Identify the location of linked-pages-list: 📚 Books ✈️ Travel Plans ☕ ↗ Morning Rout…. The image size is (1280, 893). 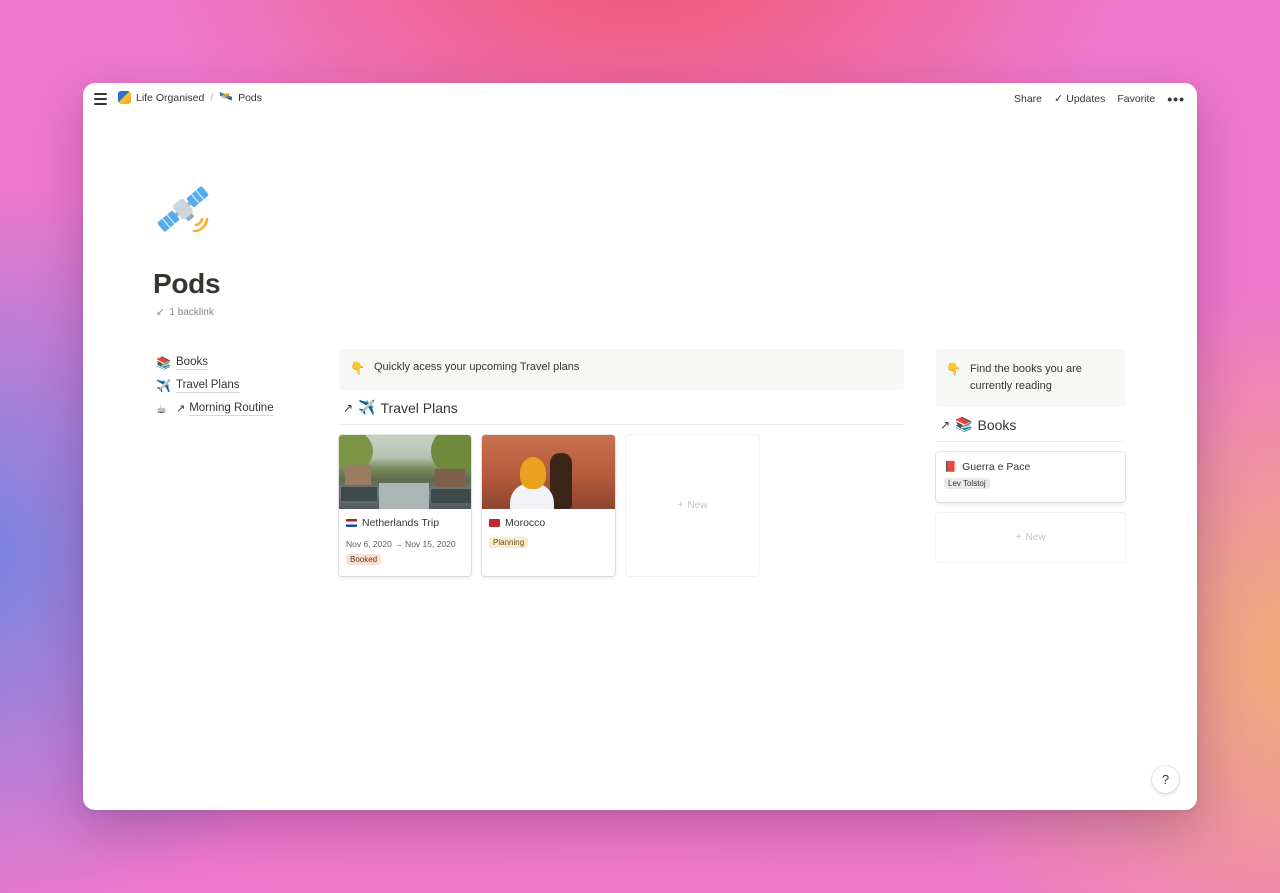
(215, 385).